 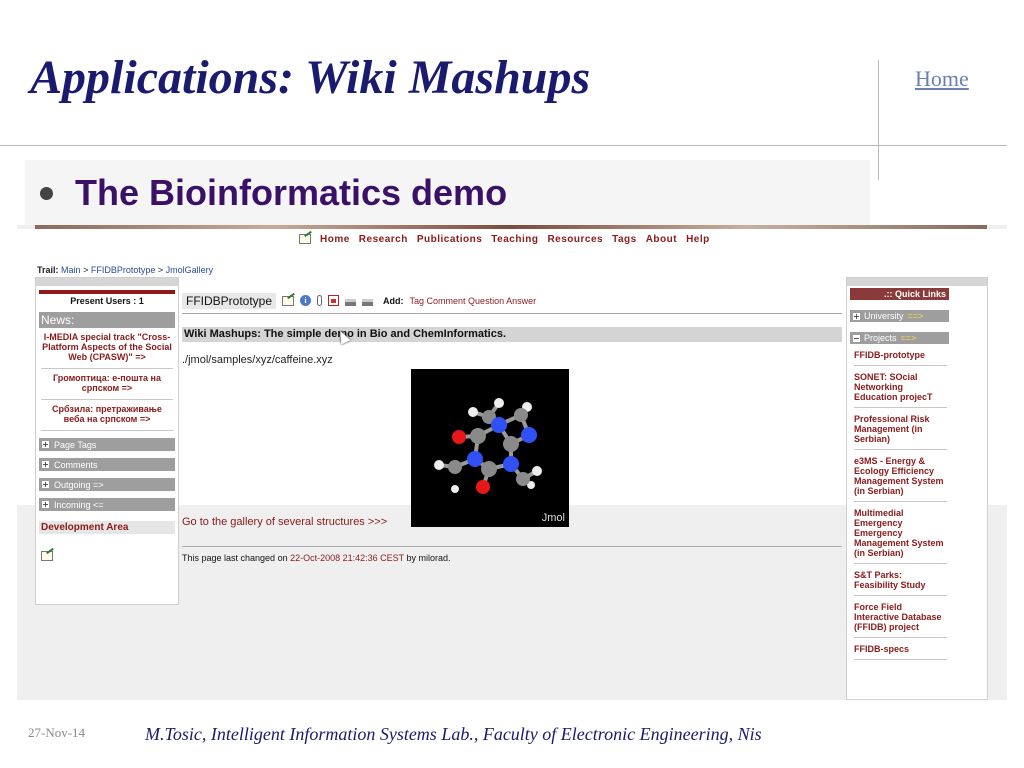 What do you see at coordinates (428, 558) in the screenshot?
I see `last-changed-suffix: by milorad.` at bounding box center [428, 558].